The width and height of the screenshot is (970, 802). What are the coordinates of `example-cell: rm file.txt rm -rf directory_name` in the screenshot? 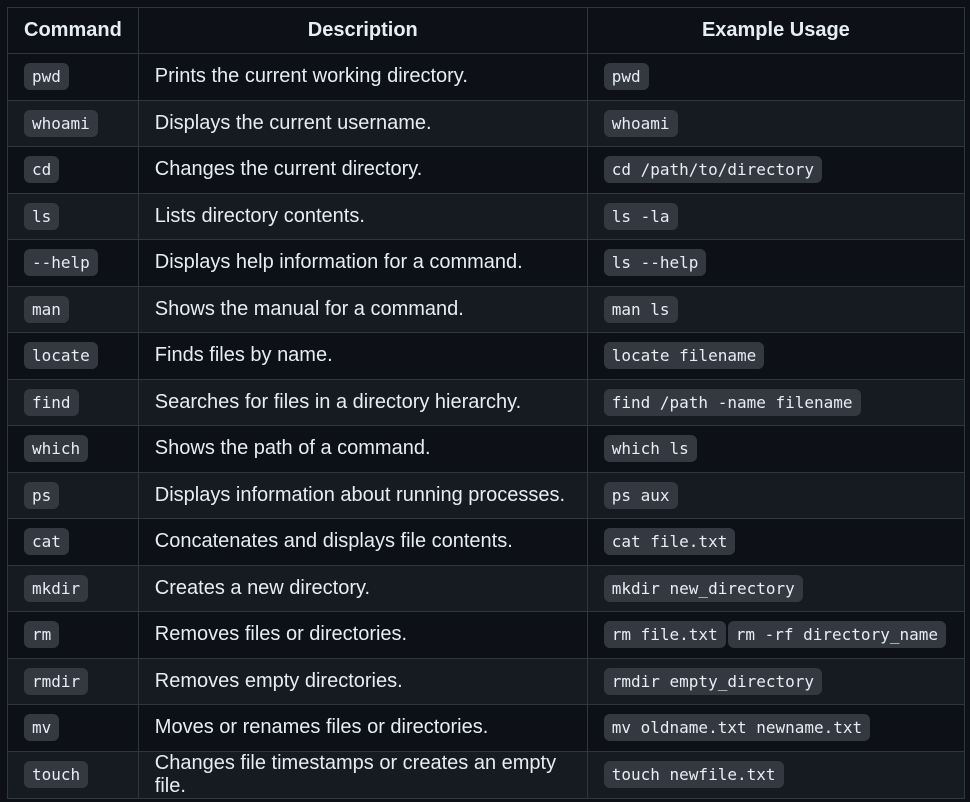 It's located at (776, 635).